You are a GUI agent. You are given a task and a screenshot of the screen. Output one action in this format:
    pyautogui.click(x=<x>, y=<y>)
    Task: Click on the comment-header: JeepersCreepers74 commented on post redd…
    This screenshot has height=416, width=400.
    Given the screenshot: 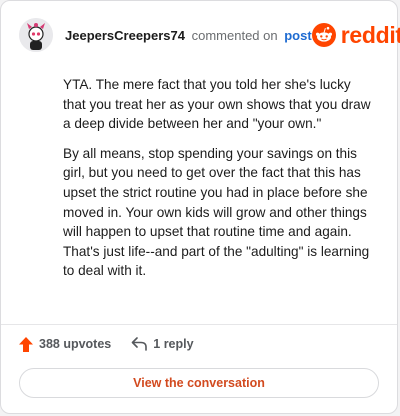 What is the action you would take?
    pyautogui.click(x=209, y=35)
    